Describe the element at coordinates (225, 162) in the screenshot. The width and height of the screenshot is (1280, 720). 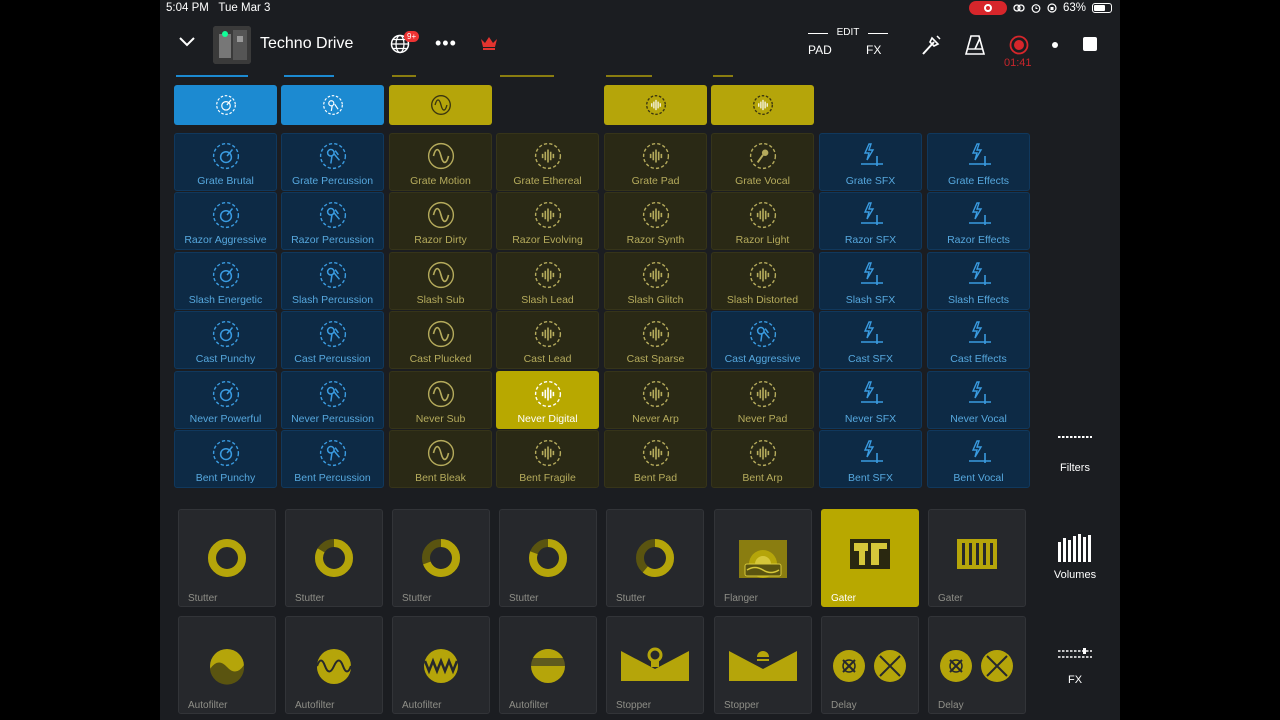
I see `pad-grate-brutal: Grate Brutal` at that location.